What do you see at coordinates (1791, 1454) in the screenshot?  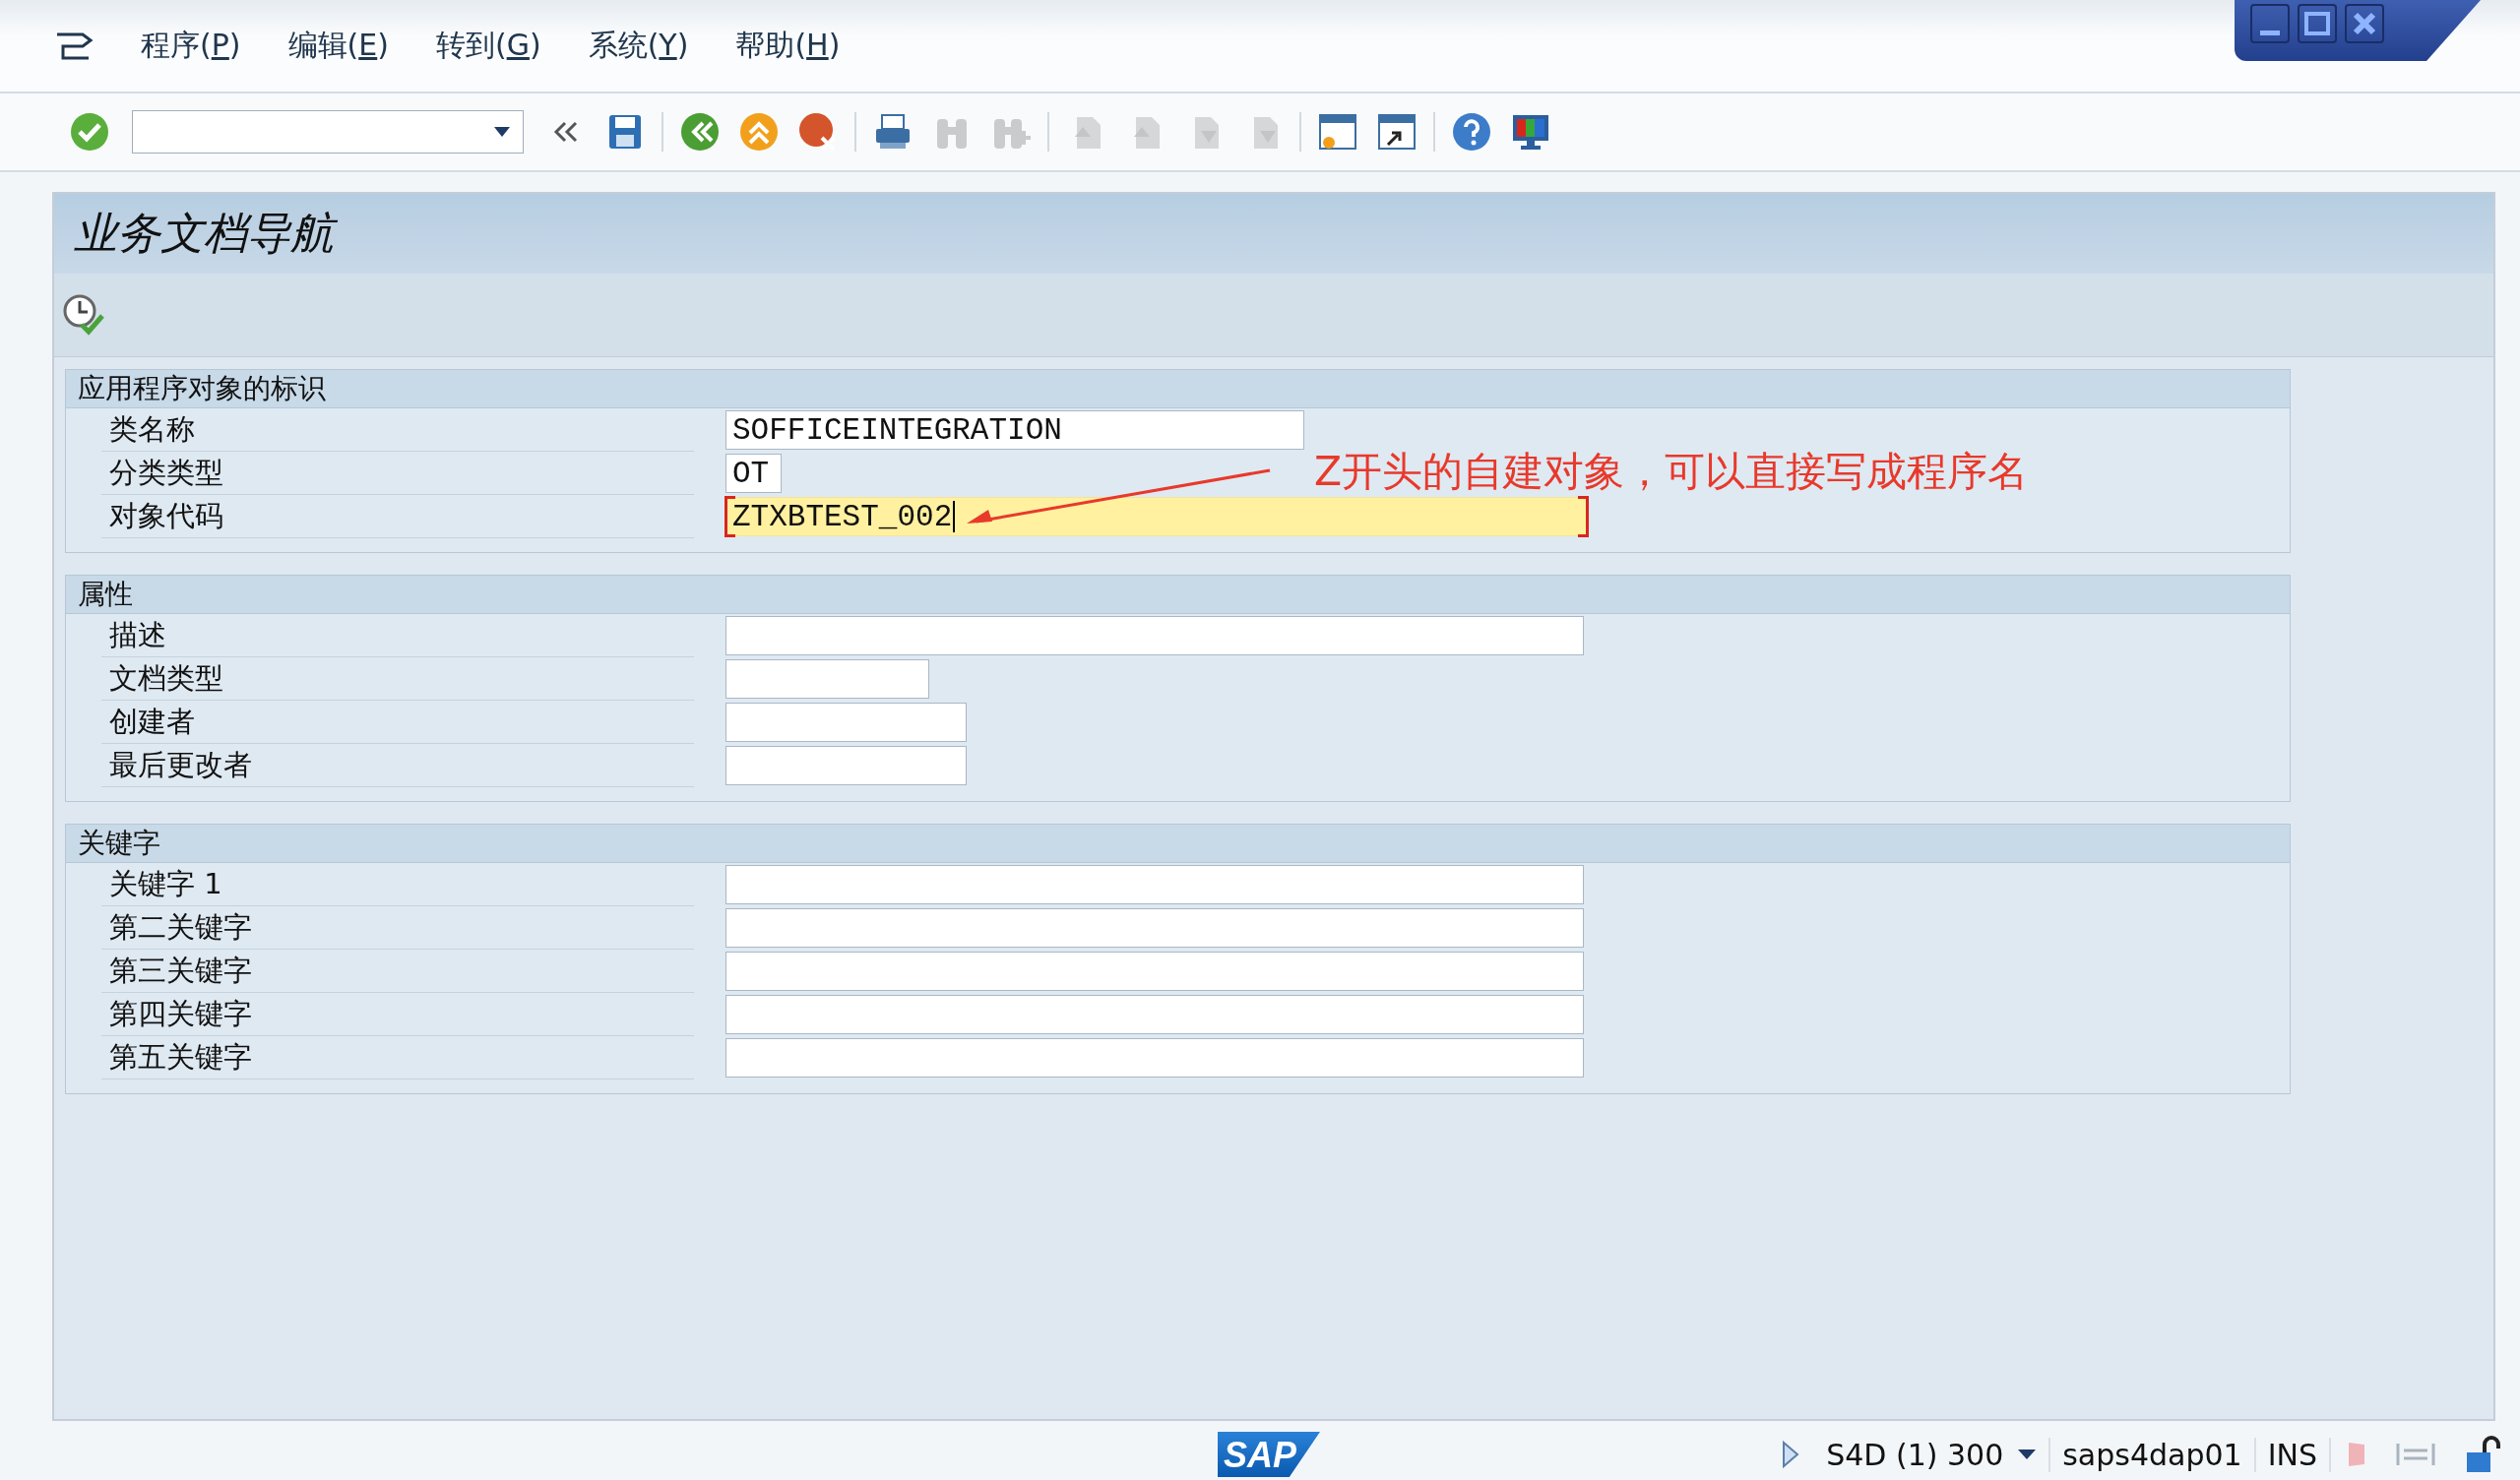 I see `play-icon` at bounding box center [1791, 1454].